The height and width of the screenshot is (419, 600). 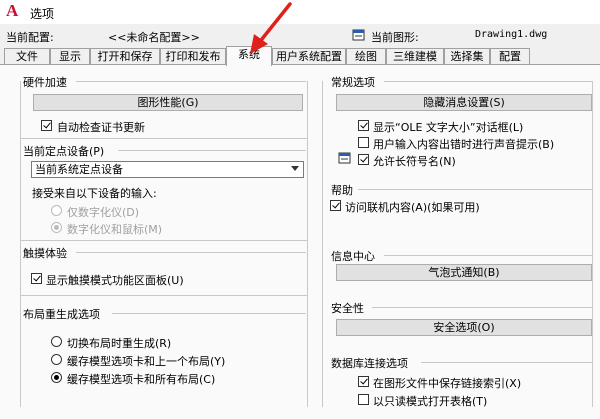 What do you see at coordinates (363, 399) in the screenshot?
I see `readonly-tables-checkbox` at bounding box center [363, 399].